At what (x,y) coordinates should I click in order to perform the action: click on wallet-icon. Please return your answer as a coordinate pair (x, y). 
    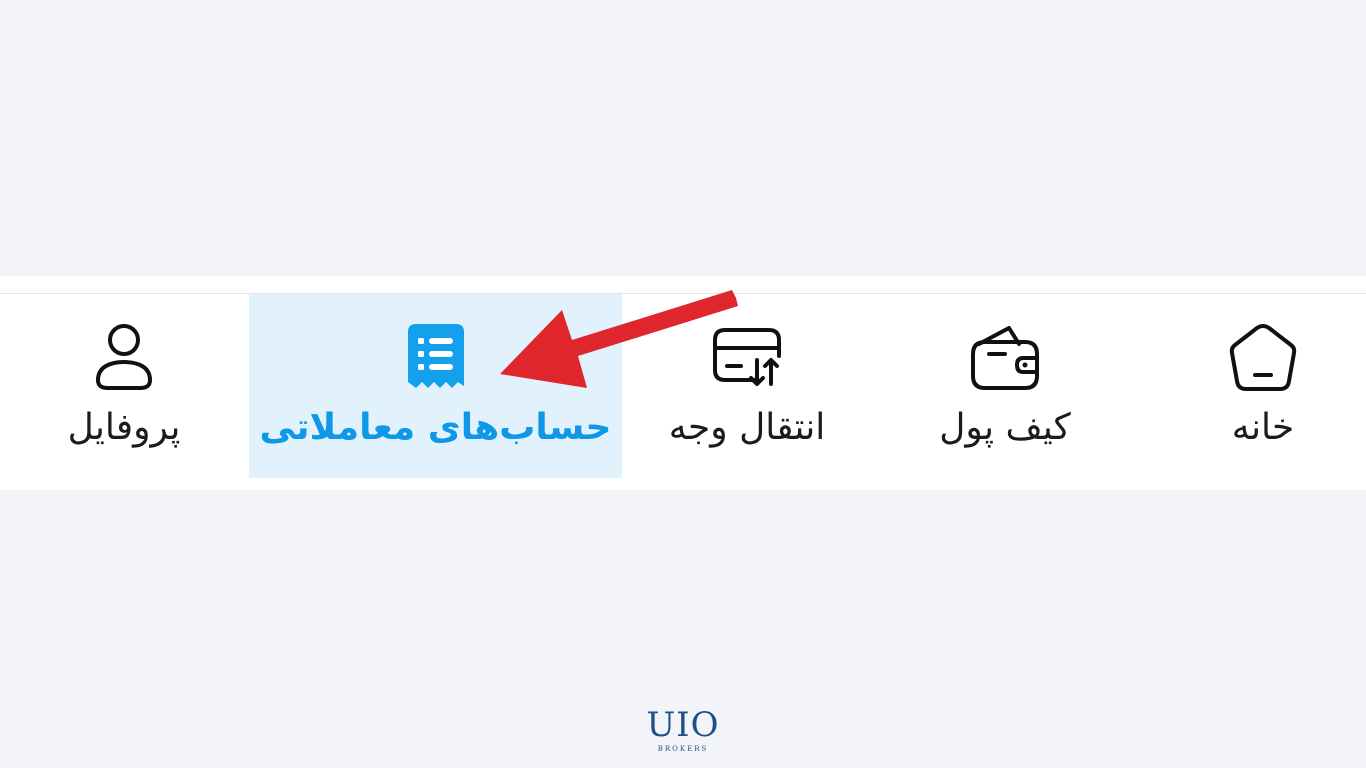
    Looking at the image, I should click on (1005, 358).